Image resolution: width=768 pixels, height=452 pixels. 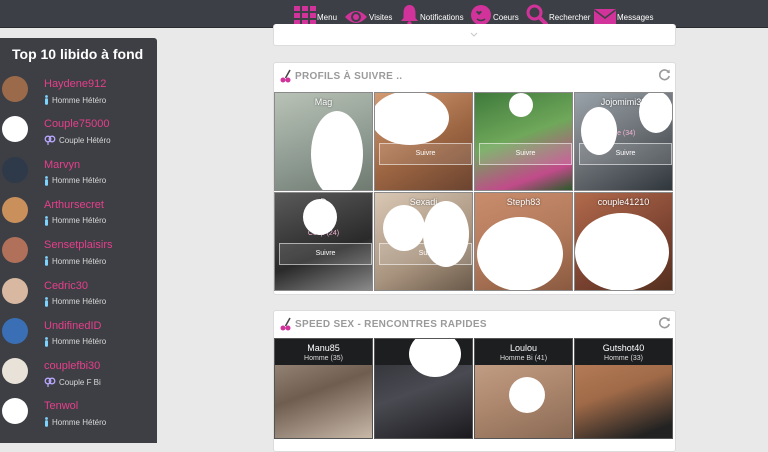 I want to click on profile-card: Steph83, so click(x=523, y=241).